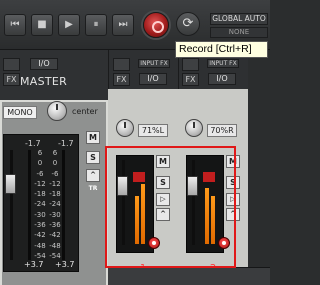 The image size is (320, 285). I want to click on track-2-pan-knob, so click(194, 128).